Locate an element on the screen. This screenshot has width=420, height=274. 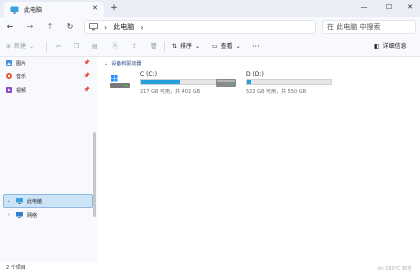
share-button: ⇪ is located at coordinates (134, 47).